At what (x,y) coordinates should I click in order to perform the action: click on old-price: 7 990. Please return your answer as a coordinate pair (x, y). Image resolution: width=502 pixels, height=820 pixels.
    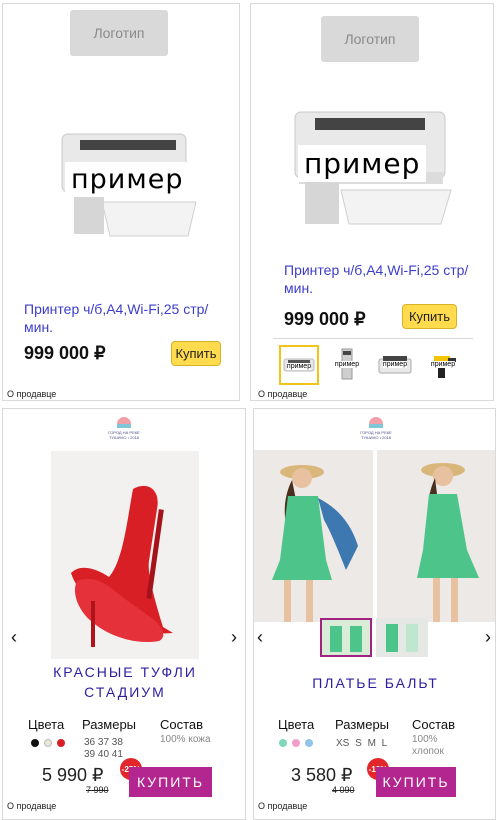
    Looking at the image, I should click on (97, 790).